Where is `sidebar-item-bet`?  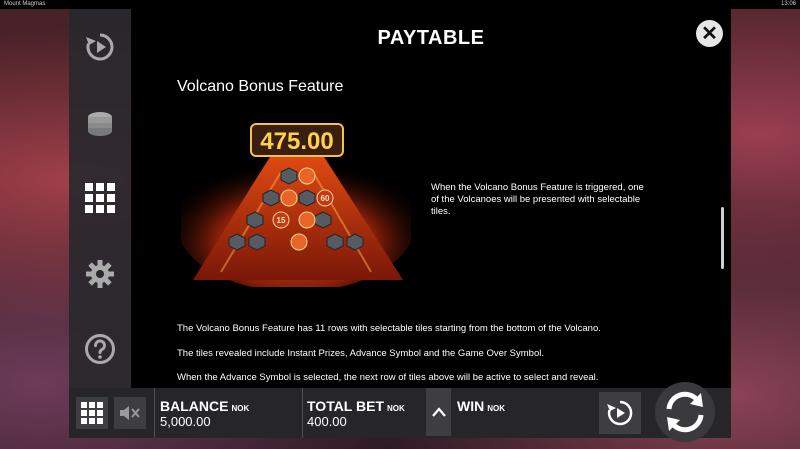
sidebar-item-bet is located at coordinates (100, 123).